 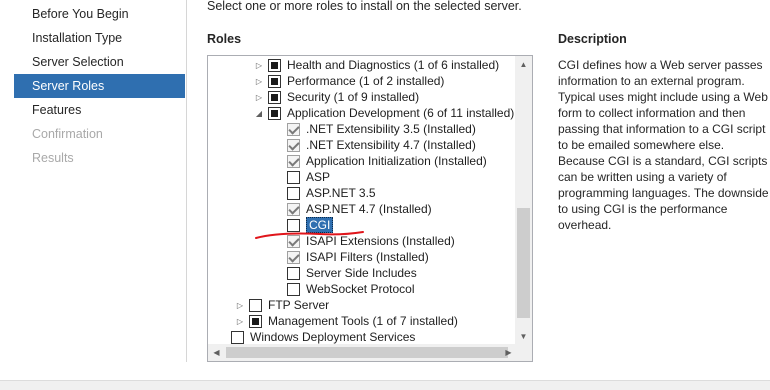 I want to click on tree-item-cgi: CGI, so click(x=310, y=225).